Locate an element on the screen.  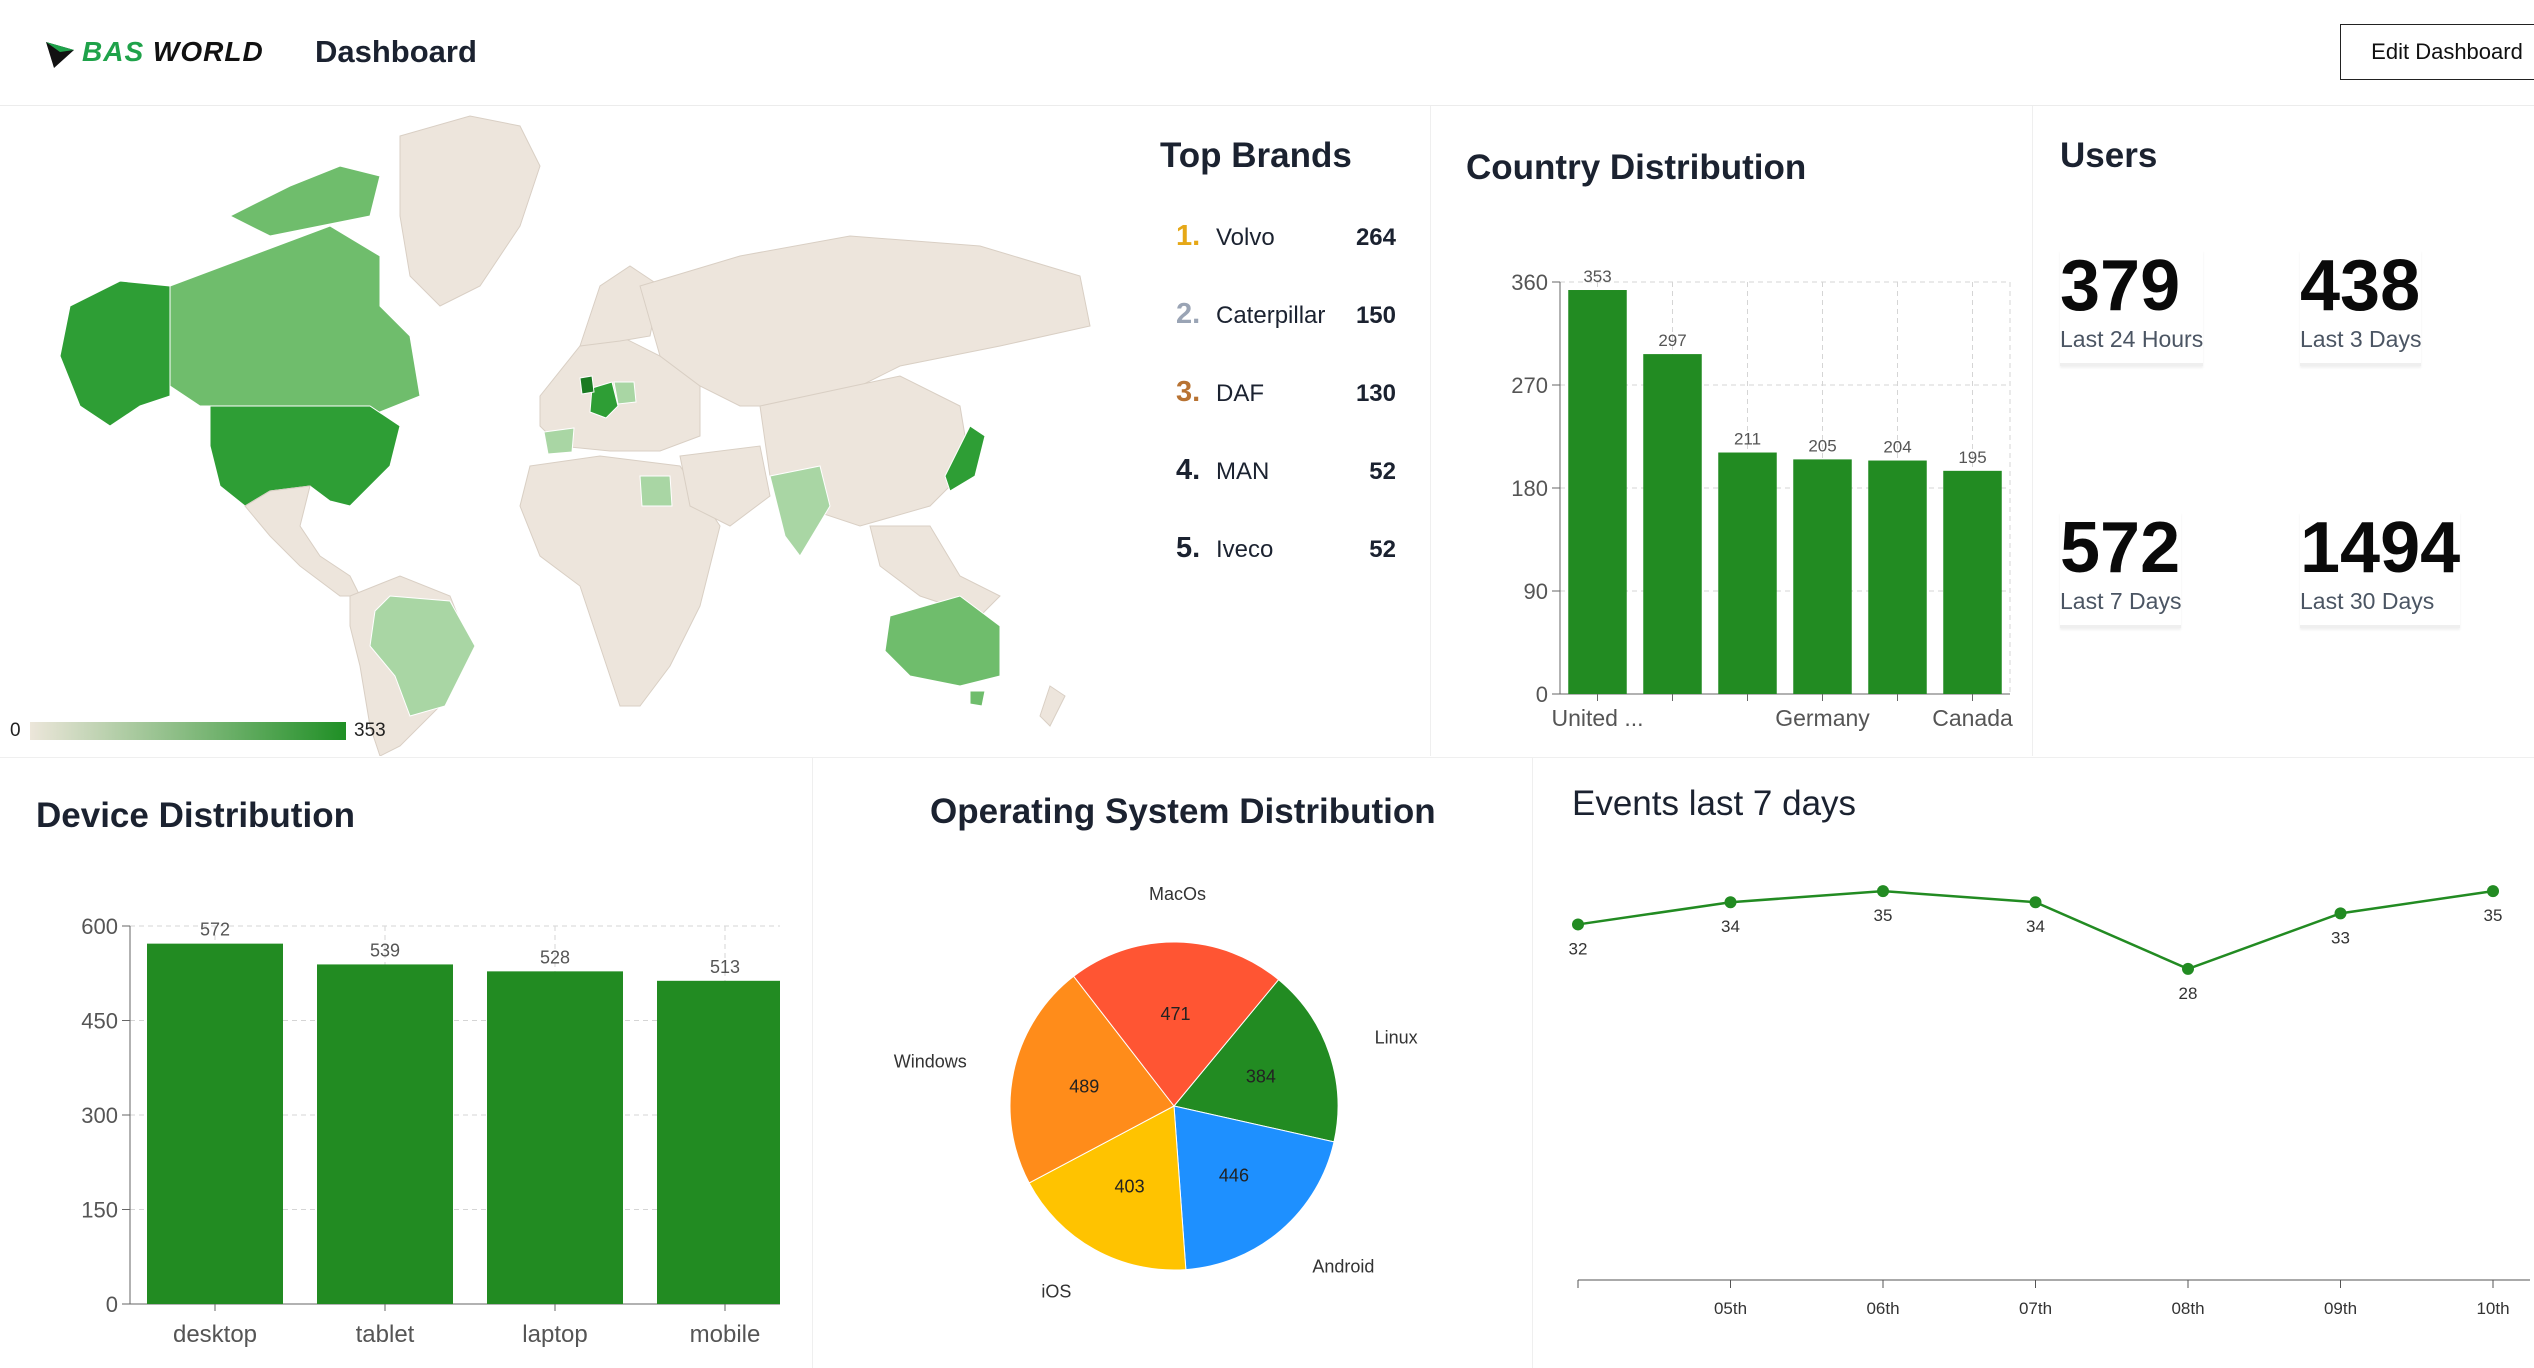
brand-rank: 1. is located at coordinates (1188, 236).